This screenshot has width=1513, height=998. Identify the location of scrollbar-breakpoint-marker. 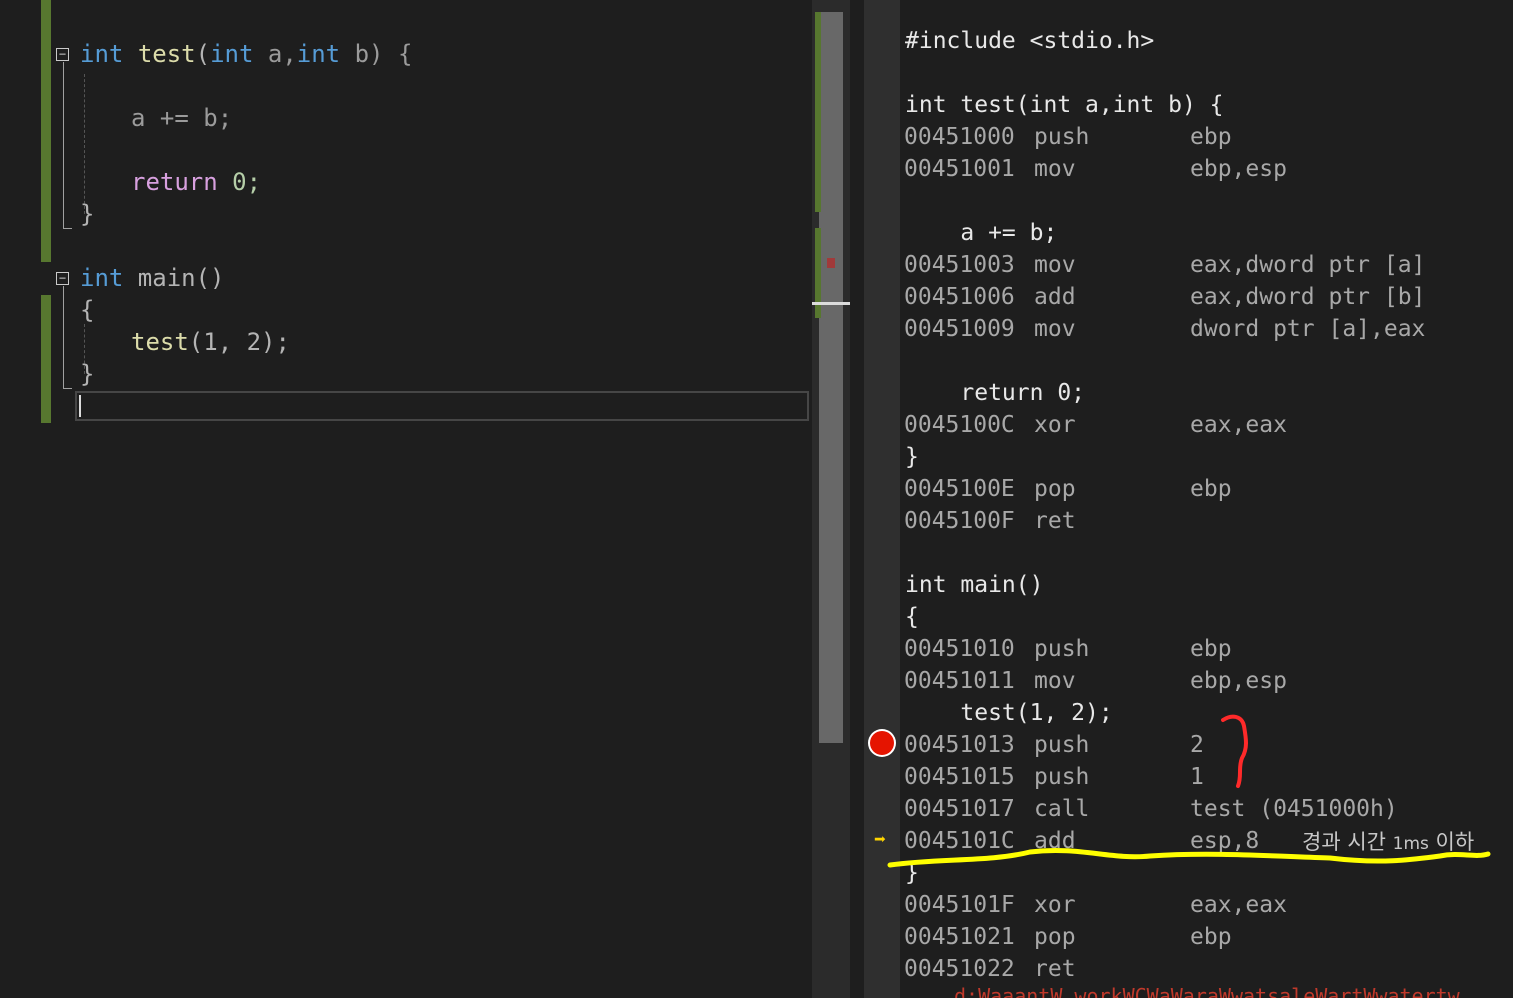
(831, 263).